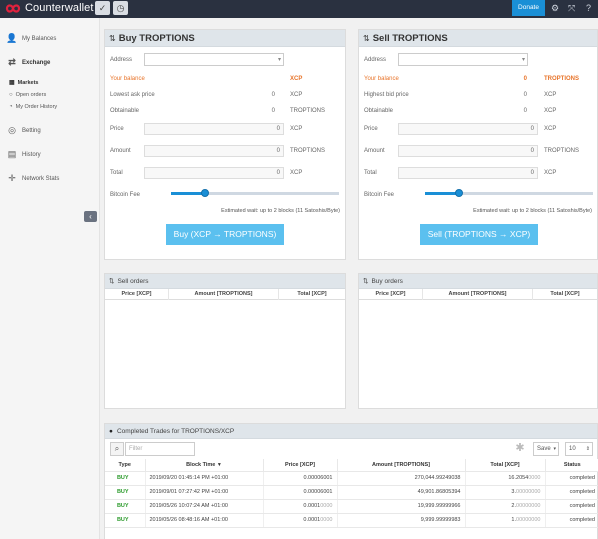  What do you see at coordinates (117, 449) in the screenshot?
I see `search-icon: ⌕` at bounding box center [117, 449].